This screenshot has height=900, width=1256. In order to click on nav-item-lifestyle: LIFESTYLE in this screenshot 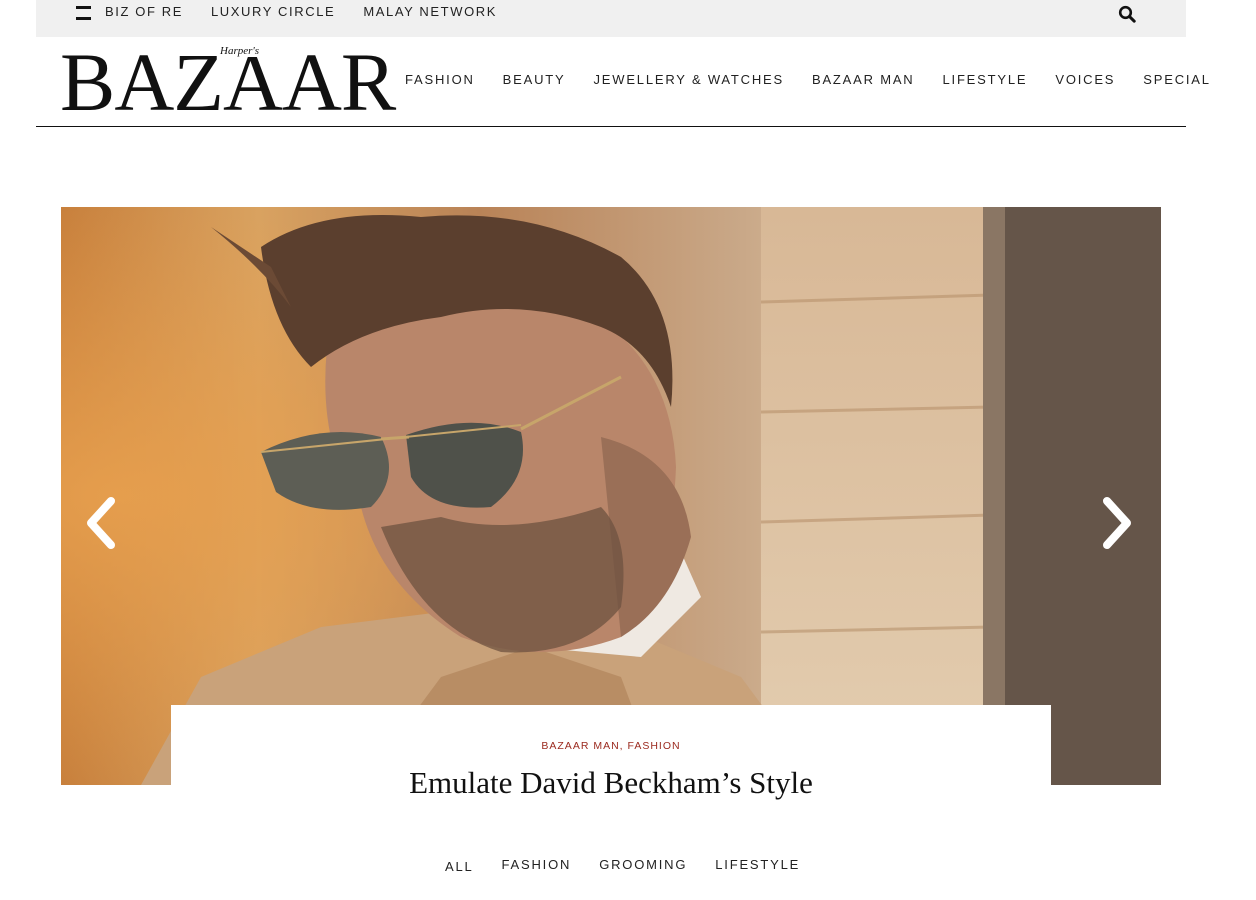, I will do `click(985, 79)`.